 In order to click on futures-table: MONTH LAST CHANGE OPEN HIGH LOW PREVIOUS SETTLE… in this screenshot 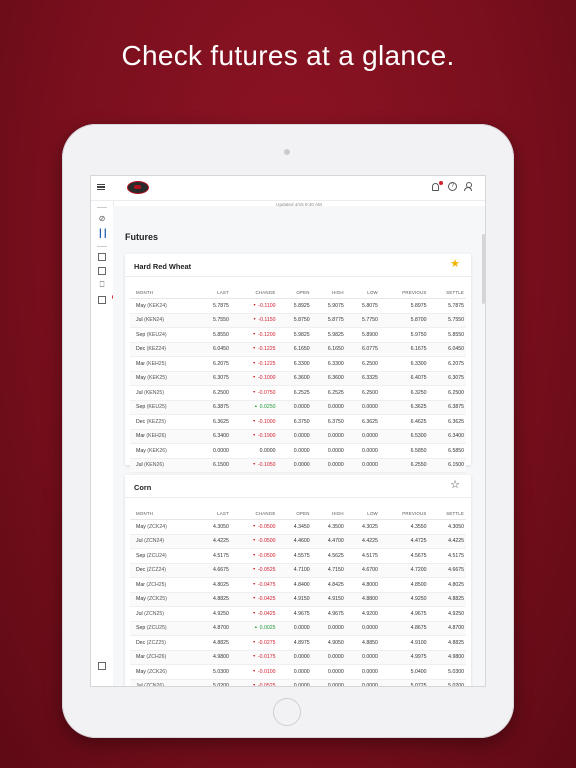, I will do `click(298, 379)`.